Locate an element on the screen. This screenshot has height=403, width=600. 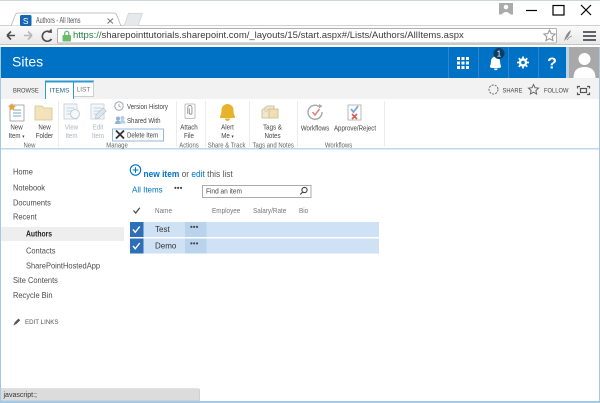
svg-text: S is located at coordinates (26, 21).